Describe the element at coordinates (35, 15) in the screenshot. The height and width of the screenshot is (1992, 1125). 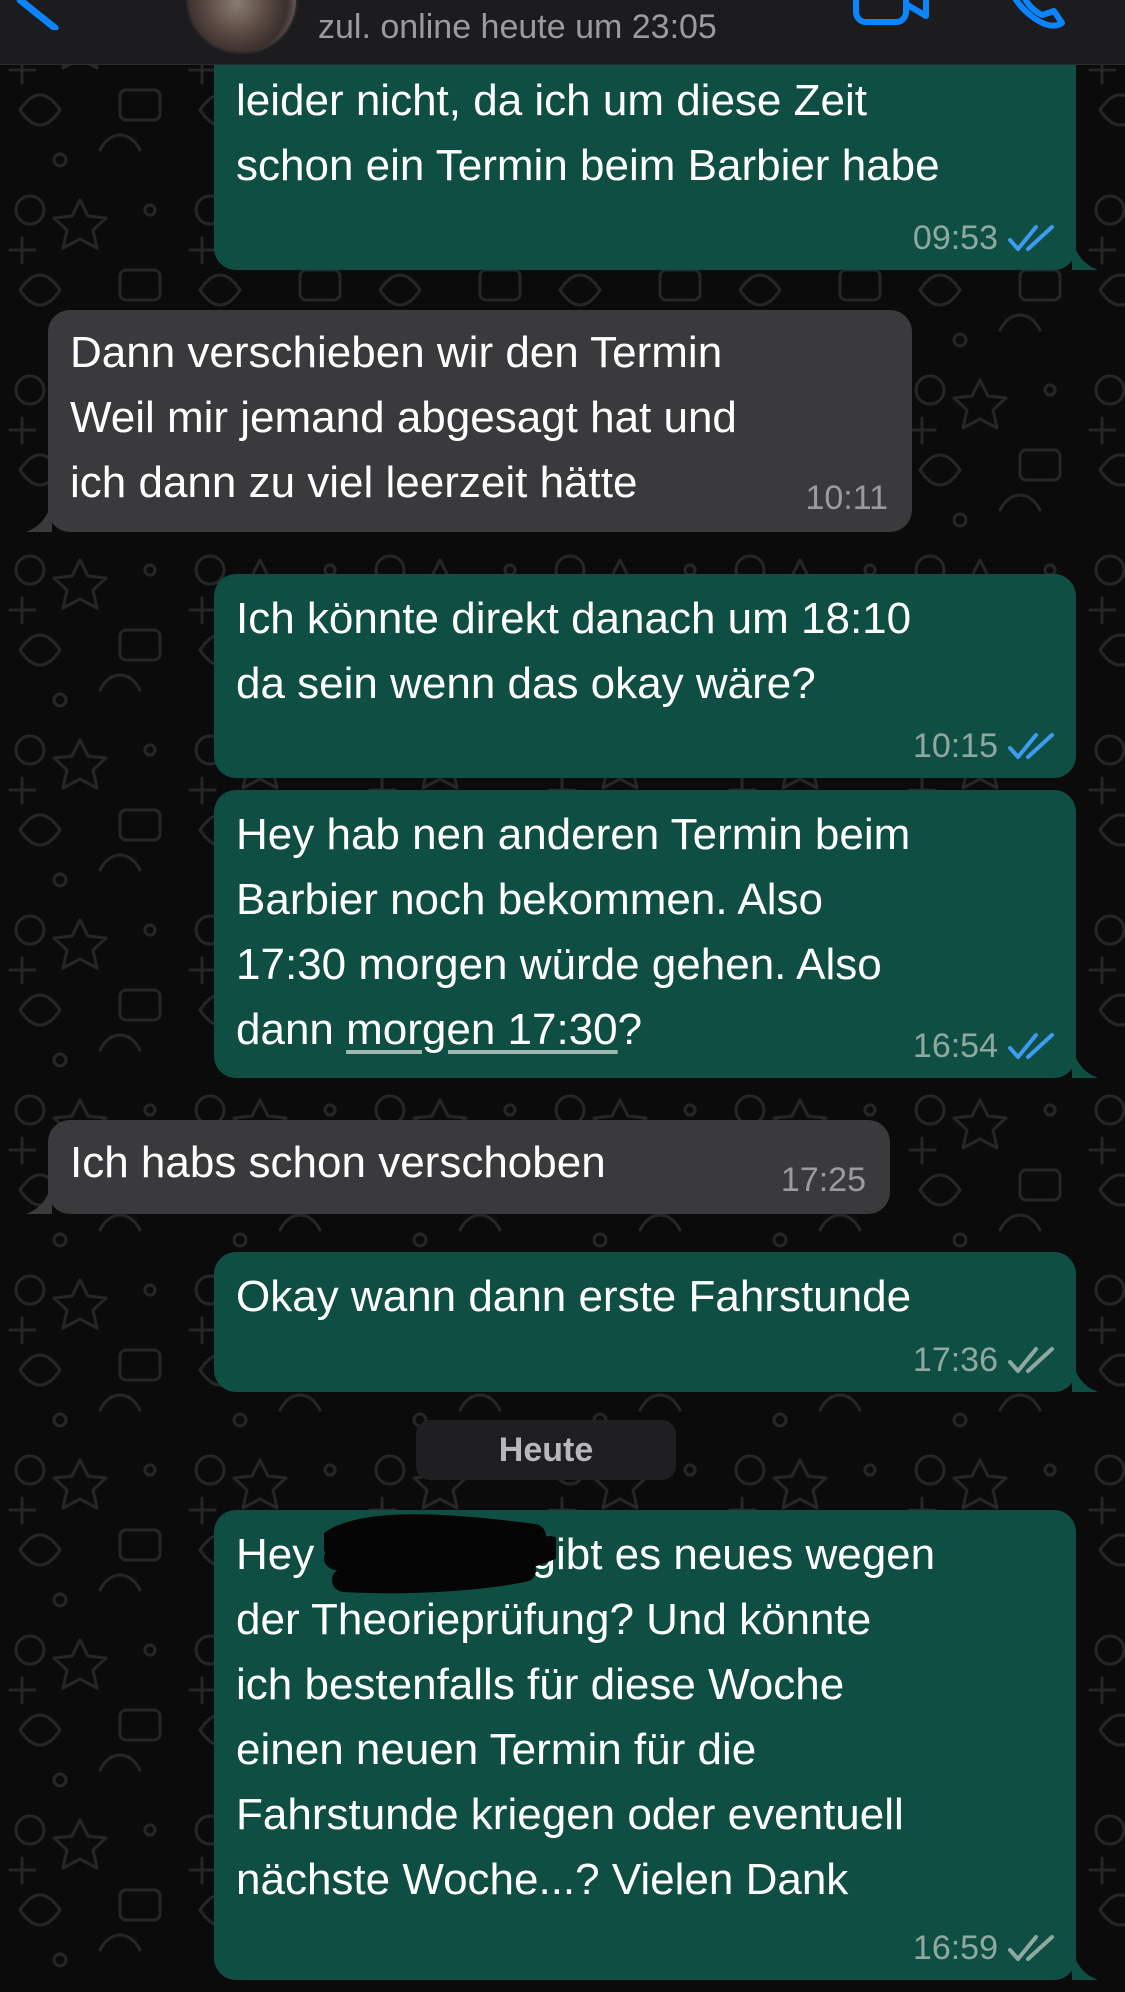
I see `back-arrow-icon` at that location.